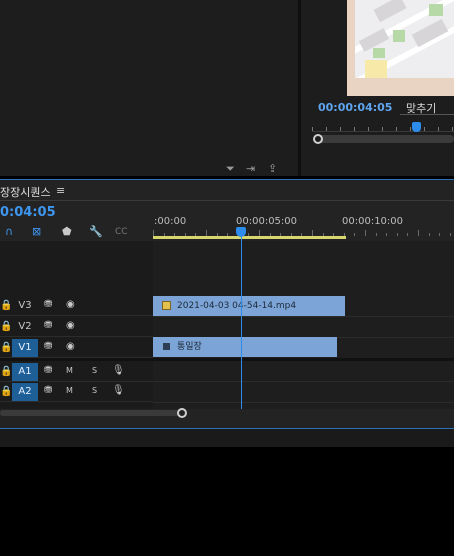 Image resolution: width=454 pixels, height=556 pixels. What do you see at coordinates (25, 372) in the screenshot?
I see `track-target-a1: A1` at bounding box center [25, 372].